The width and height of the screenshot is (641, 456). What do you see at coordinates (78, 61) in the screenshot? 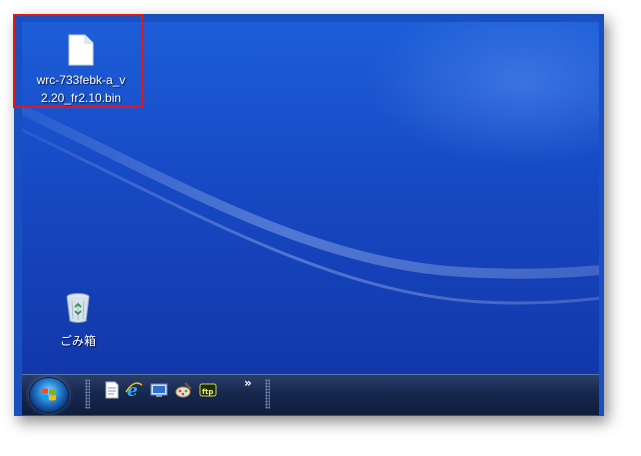
I see `highlight-box` at bounding box center [78, 61].